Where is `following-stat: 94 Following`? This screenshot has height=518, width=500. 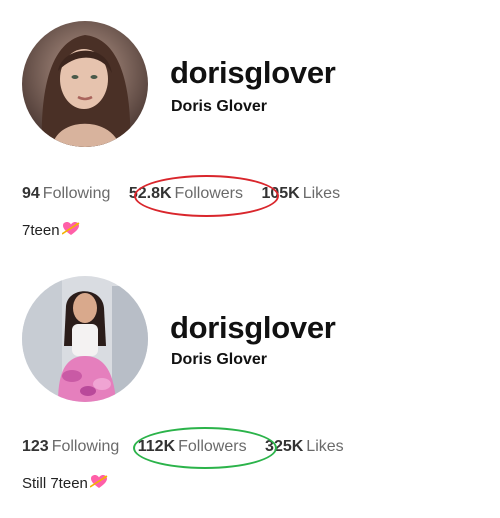
following-stat: 94 Following is located at coordinates (66, 194).